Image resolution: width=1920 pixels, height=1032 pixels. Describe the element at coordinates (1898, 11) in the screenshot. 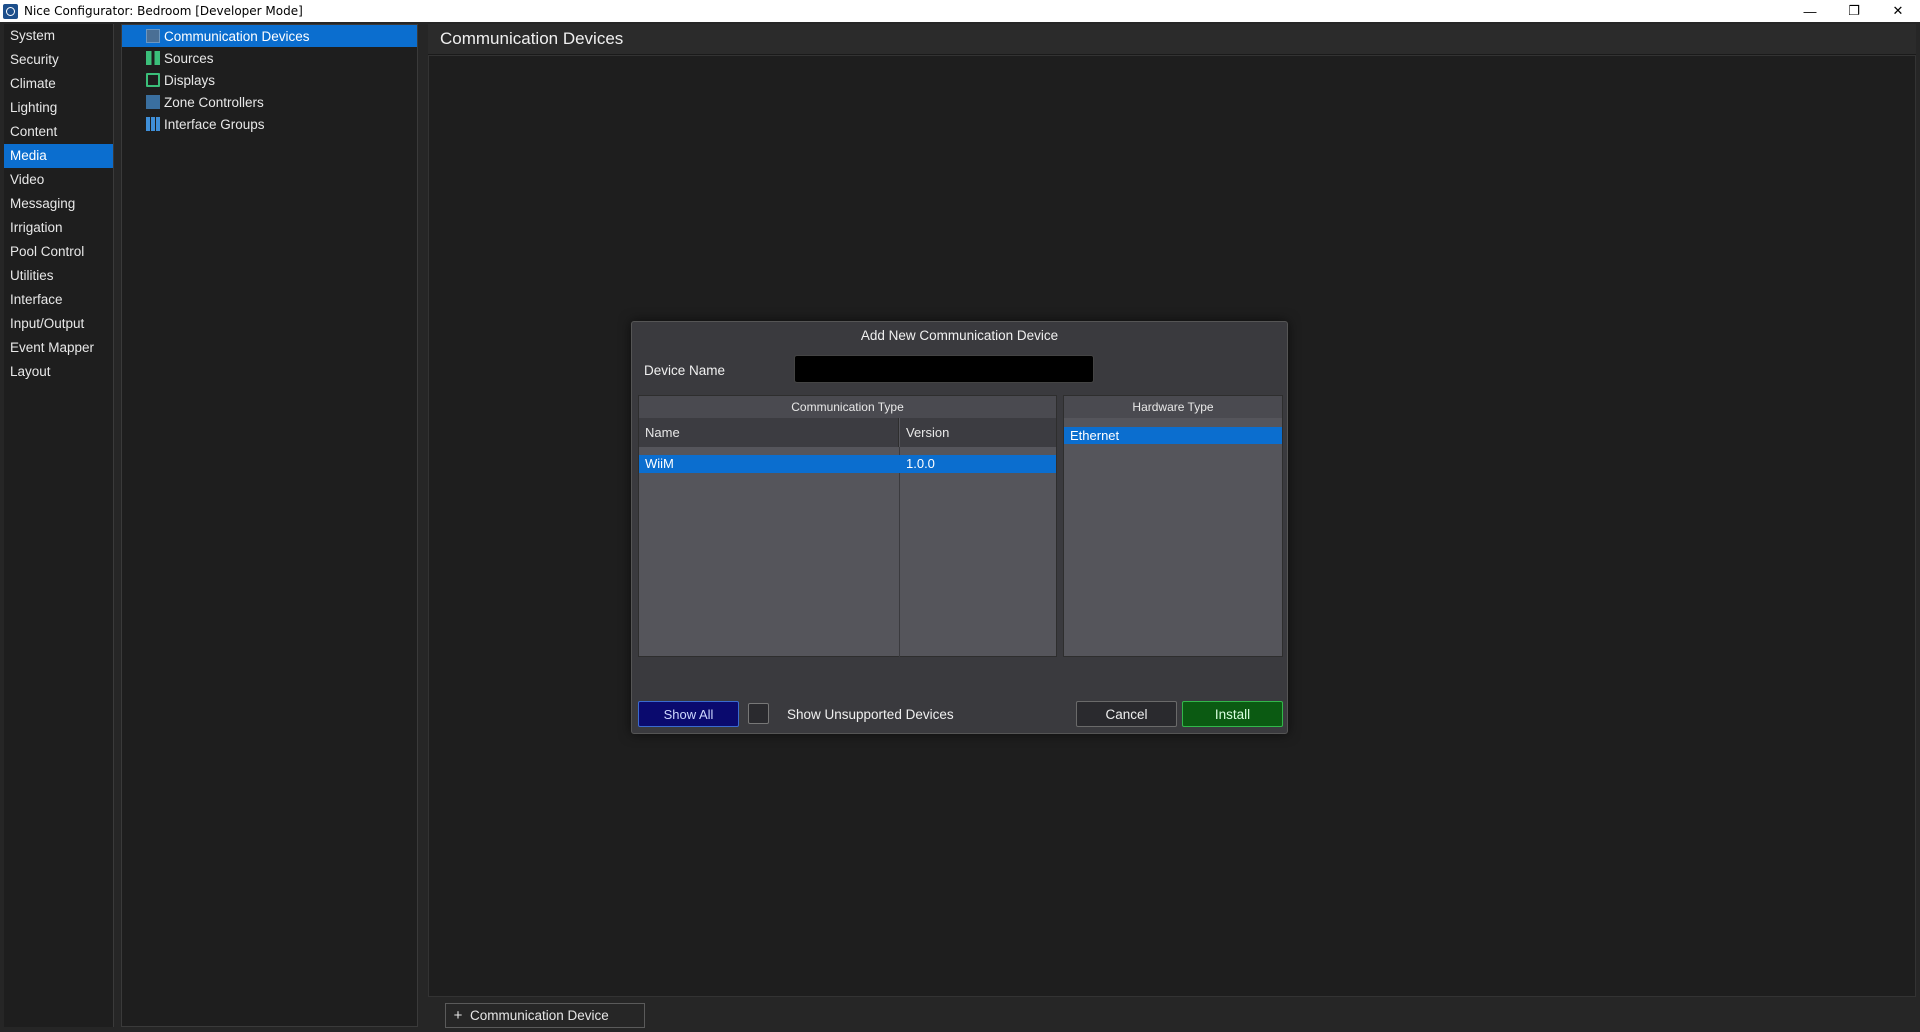

I see `close-button: ✕` at that location.